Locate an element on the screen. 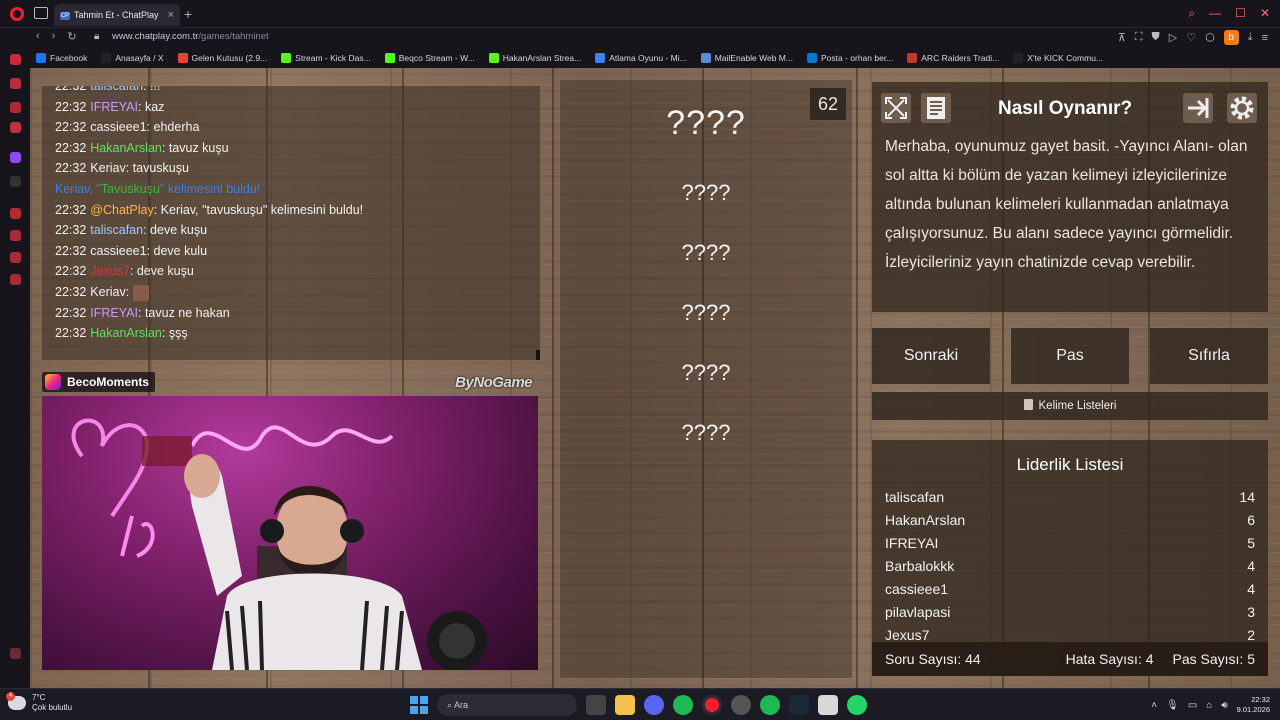  forward-icon: › is located at coordinates (54, 36).